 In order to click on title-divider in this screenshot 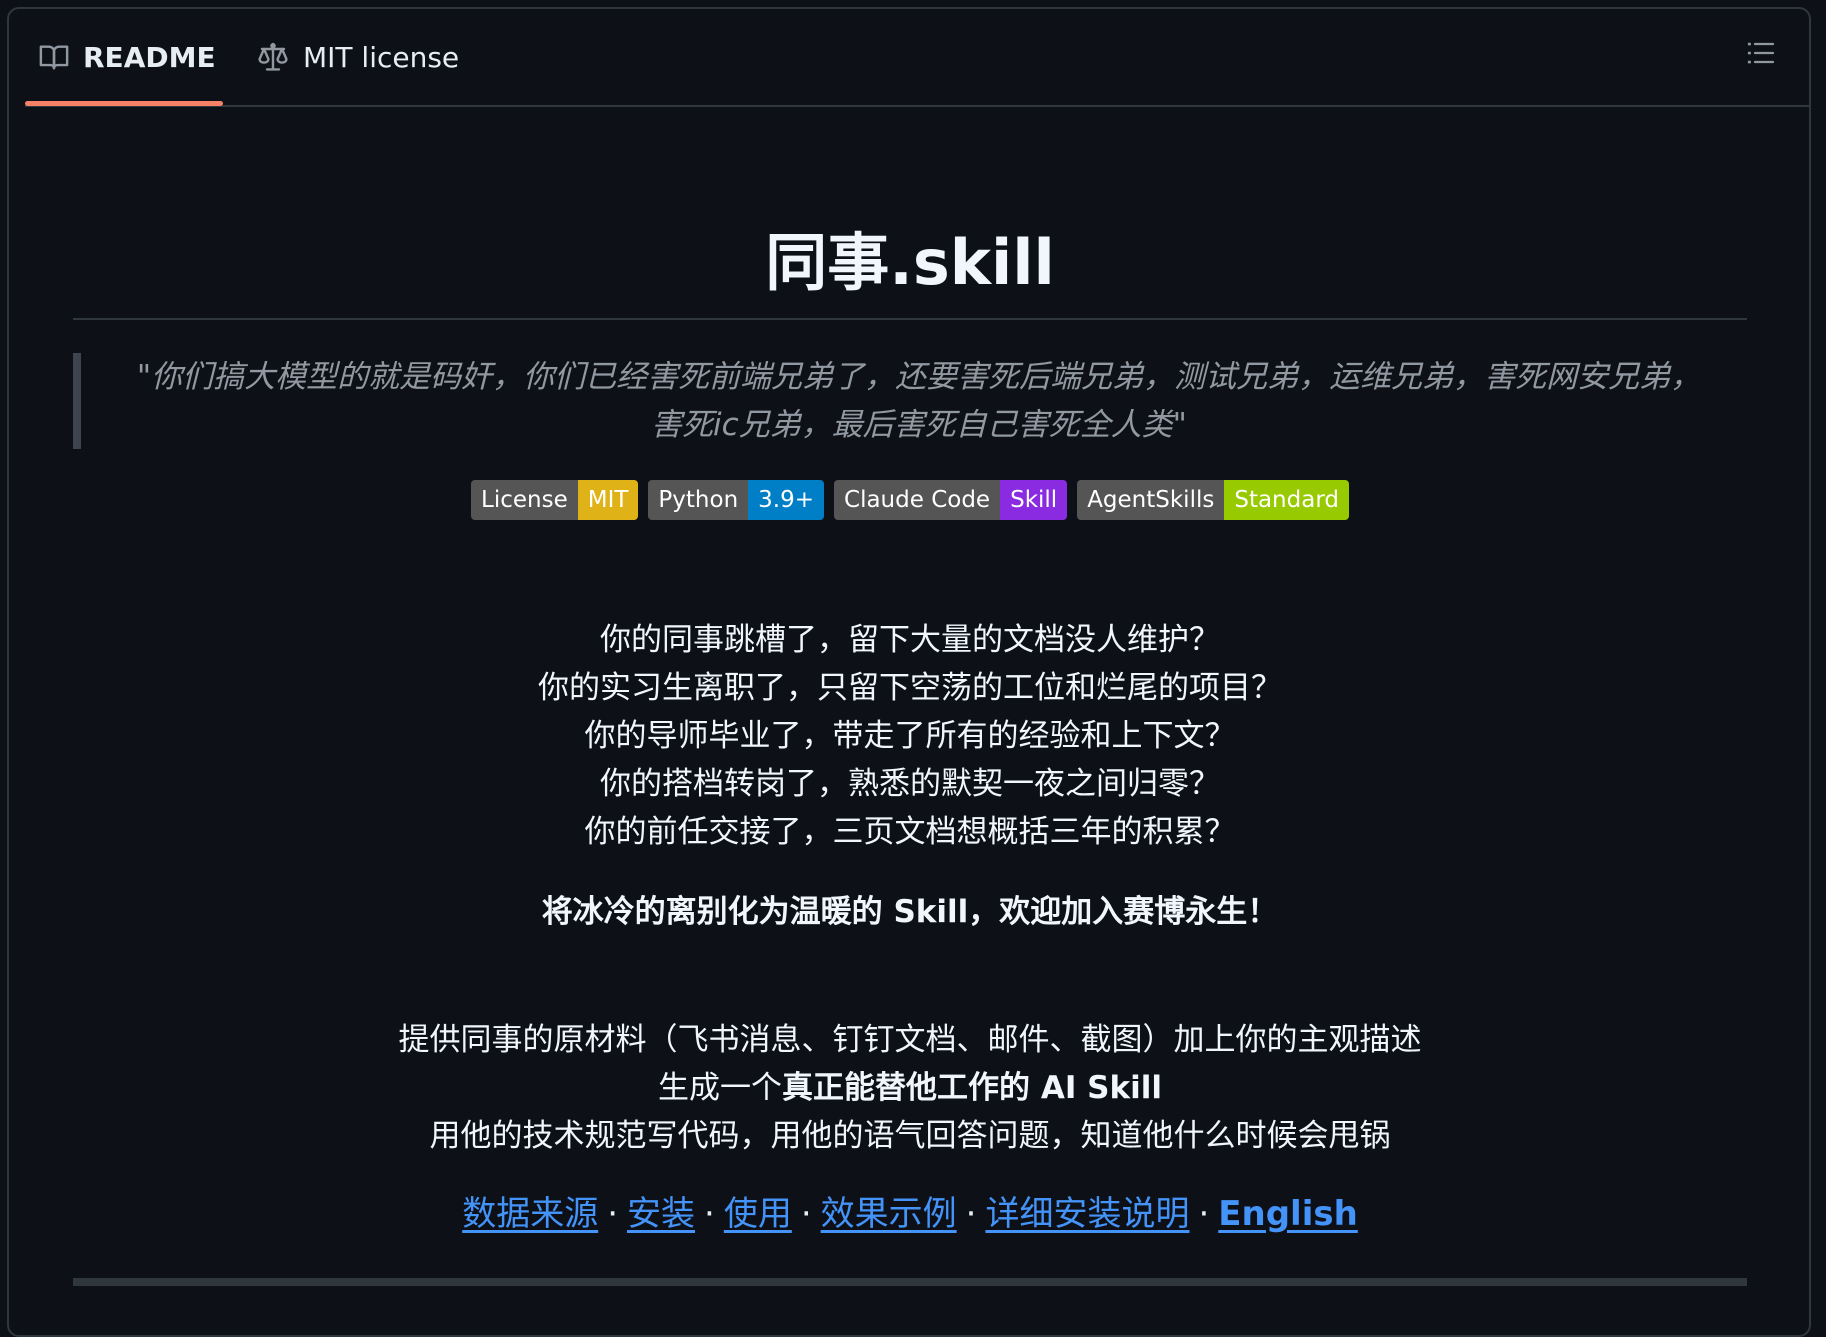, I will do `click(910, 319)`.